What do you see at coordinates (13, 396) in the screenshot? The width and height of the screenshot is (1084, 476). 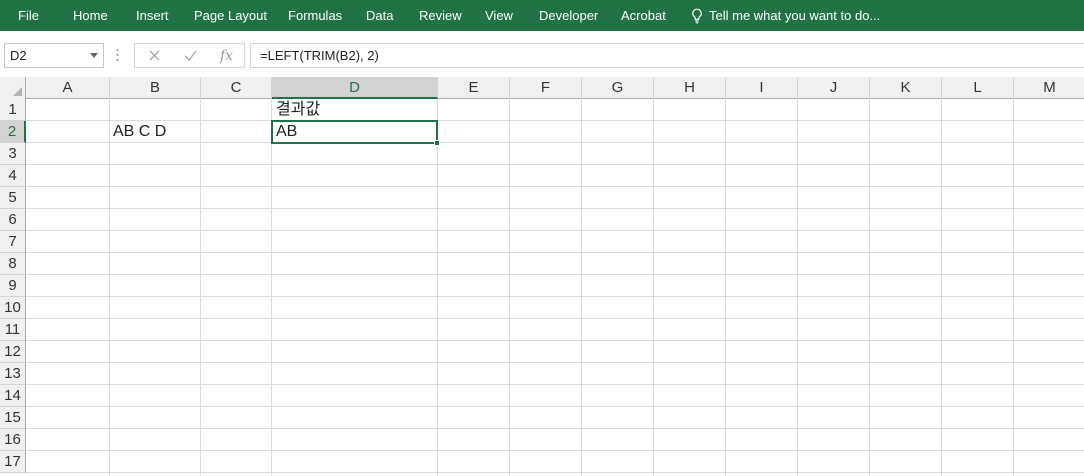 I see `row-header-14: 14` at bounding box center [13, 396].